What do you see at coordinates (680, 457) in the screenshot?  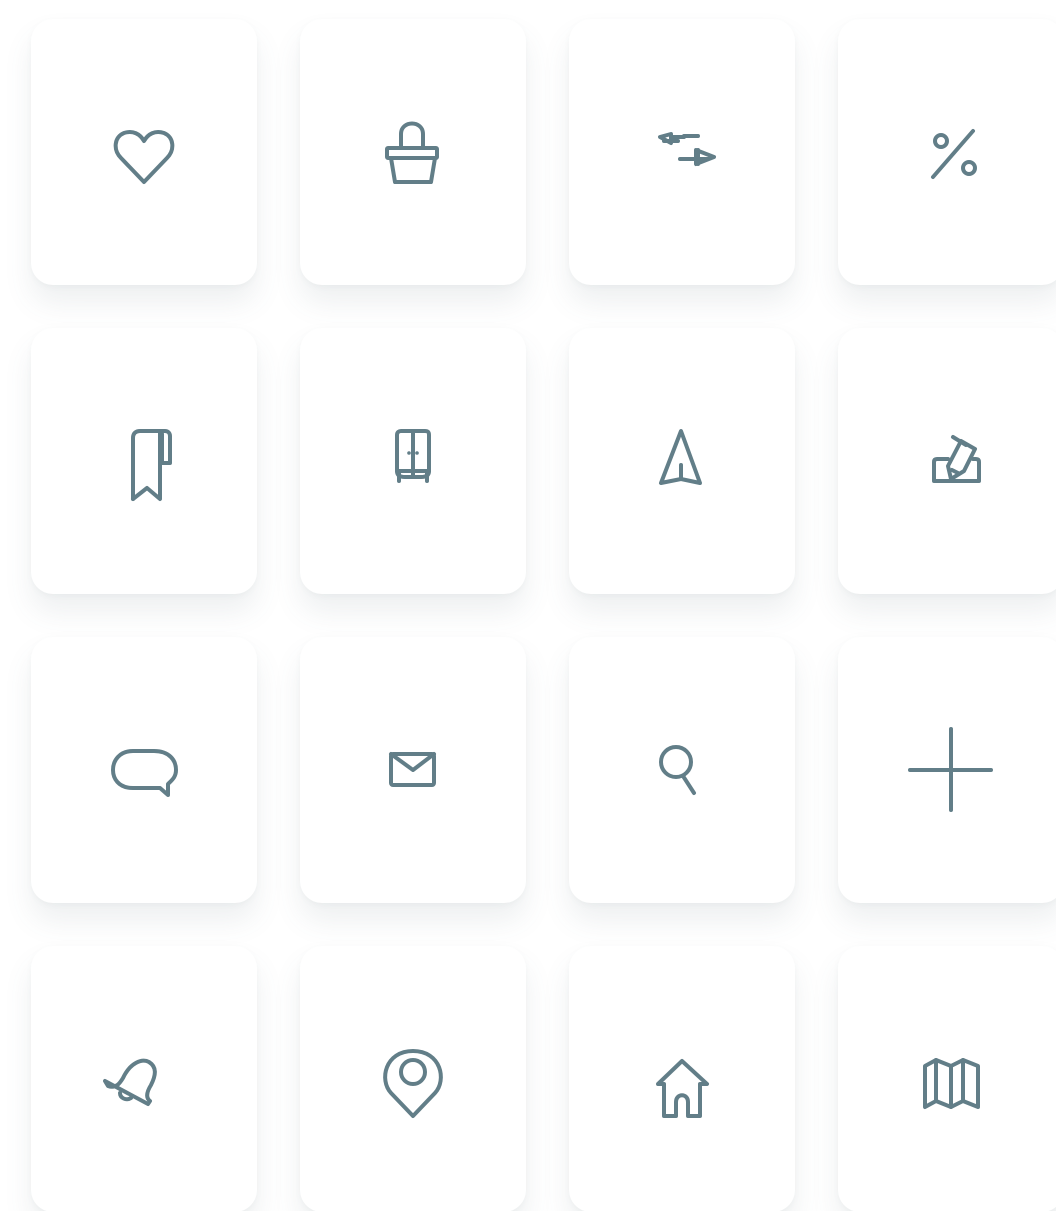 I see `navigation-arrow-icon` at bounding box center [680, 457].